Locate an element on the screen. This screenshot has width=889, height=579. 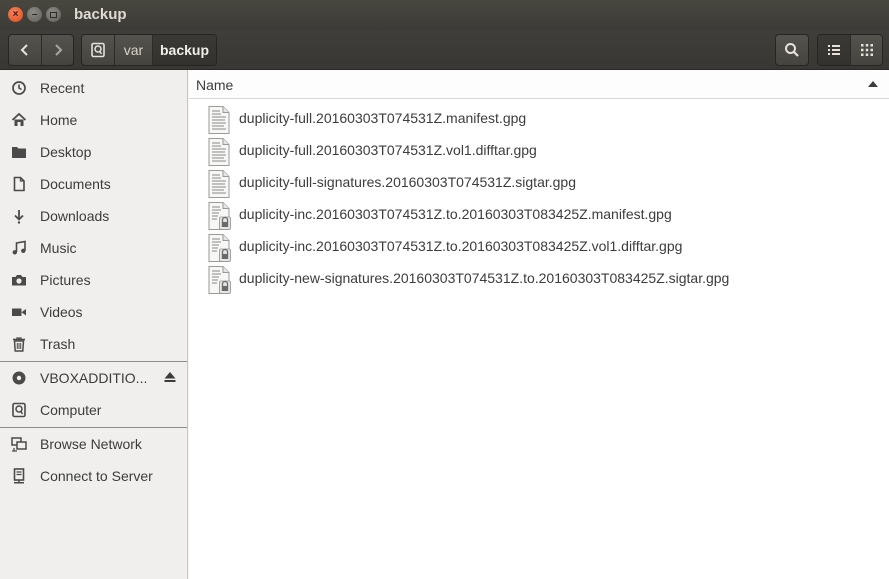
window-title: backup is located at coordinates (100, 14).